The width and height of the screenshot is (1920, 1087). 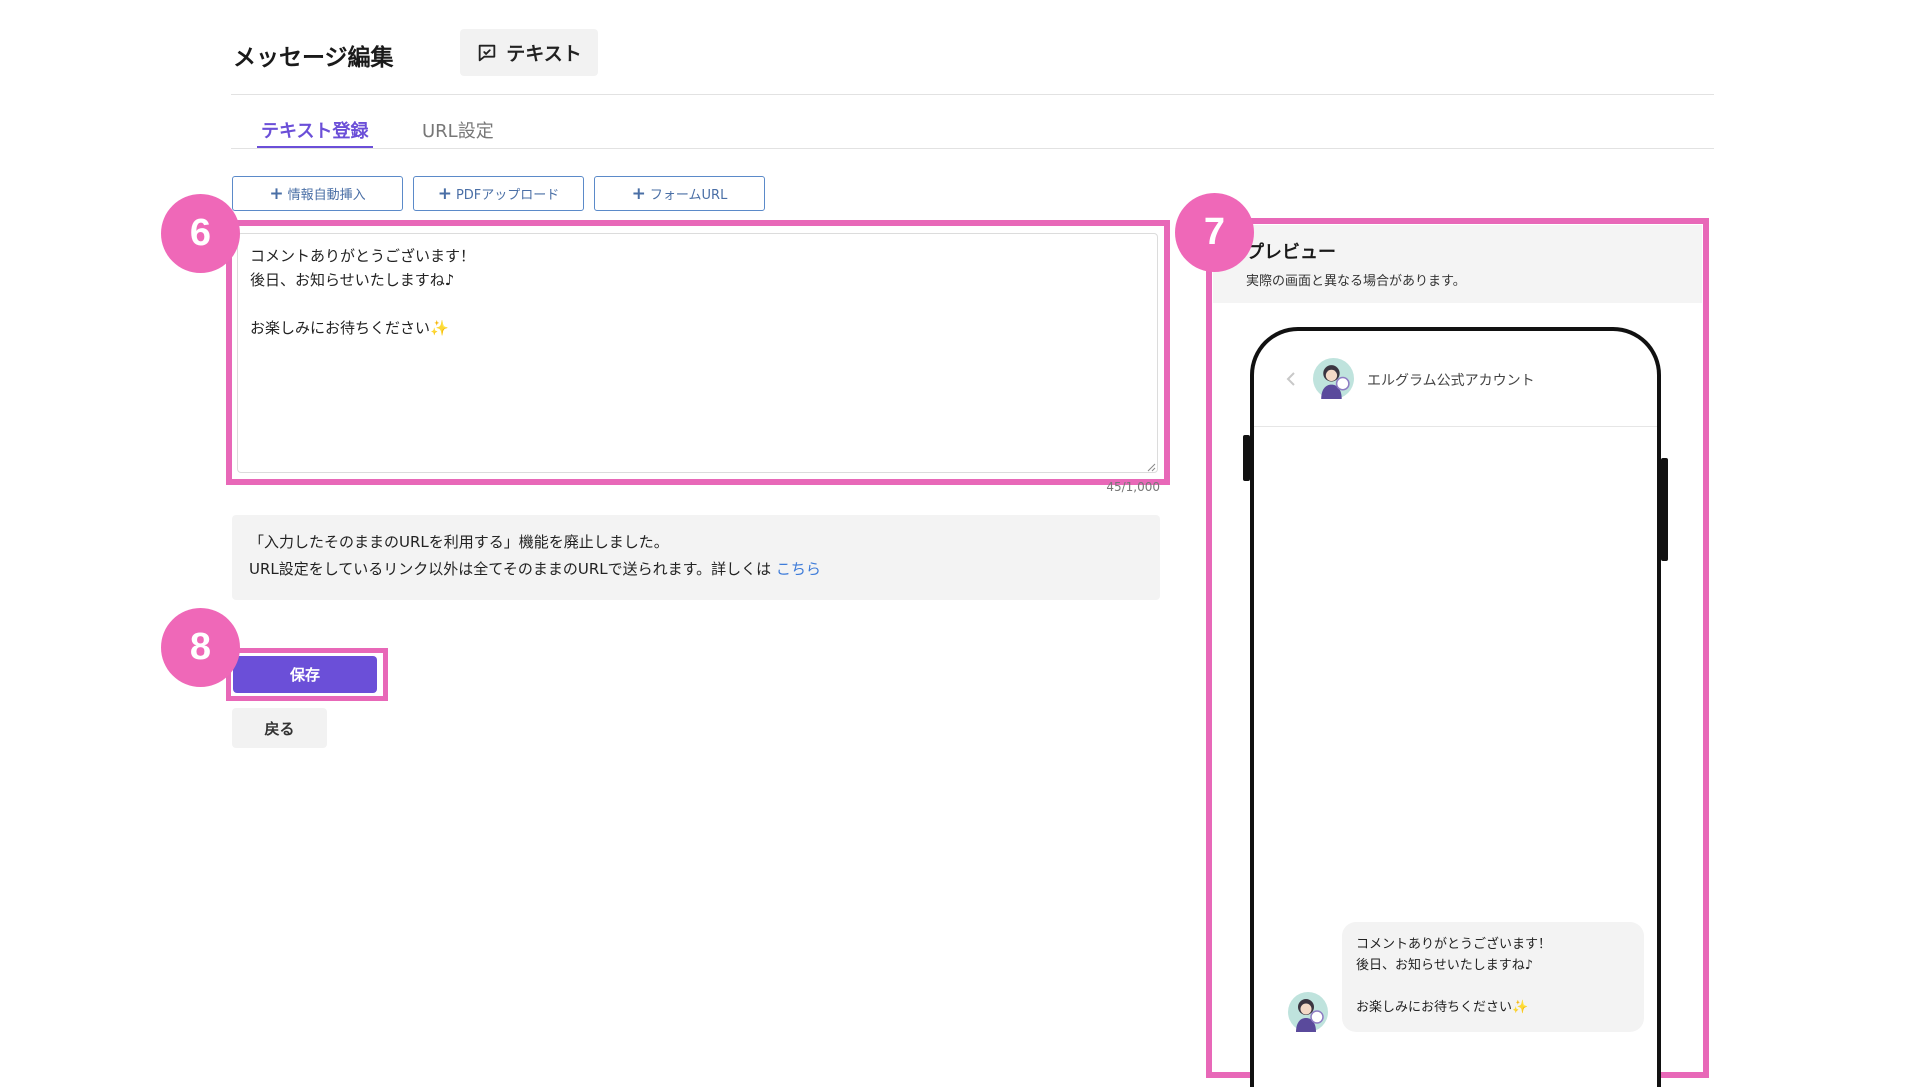 I want to click on bubble-line, so click(x=1493, y=986).